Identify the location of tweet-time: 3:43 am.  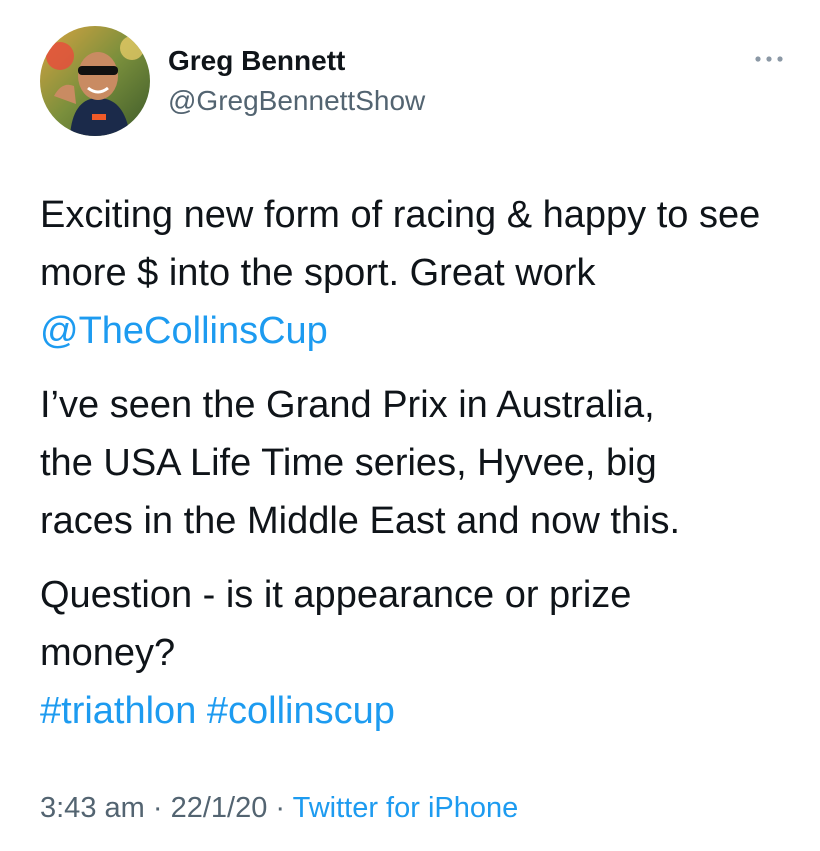
(92, 808).